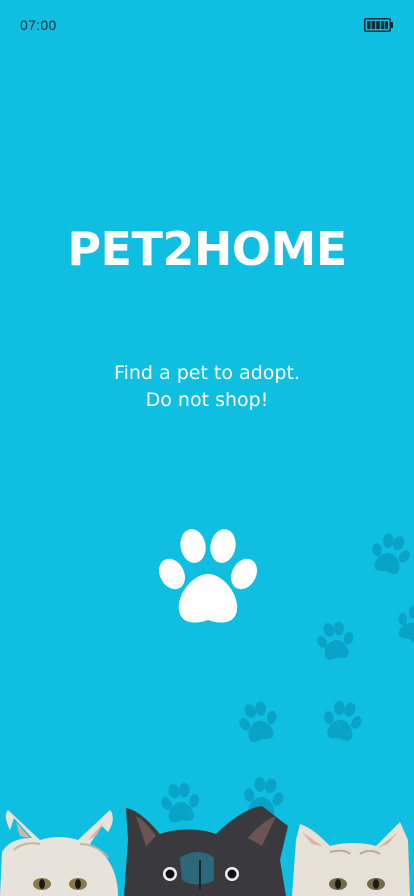 The width and height of the screenshot is (414, 896). Describe the element at coordinates (208, 576) in the screenshot. I see `paw-icon` at that location.